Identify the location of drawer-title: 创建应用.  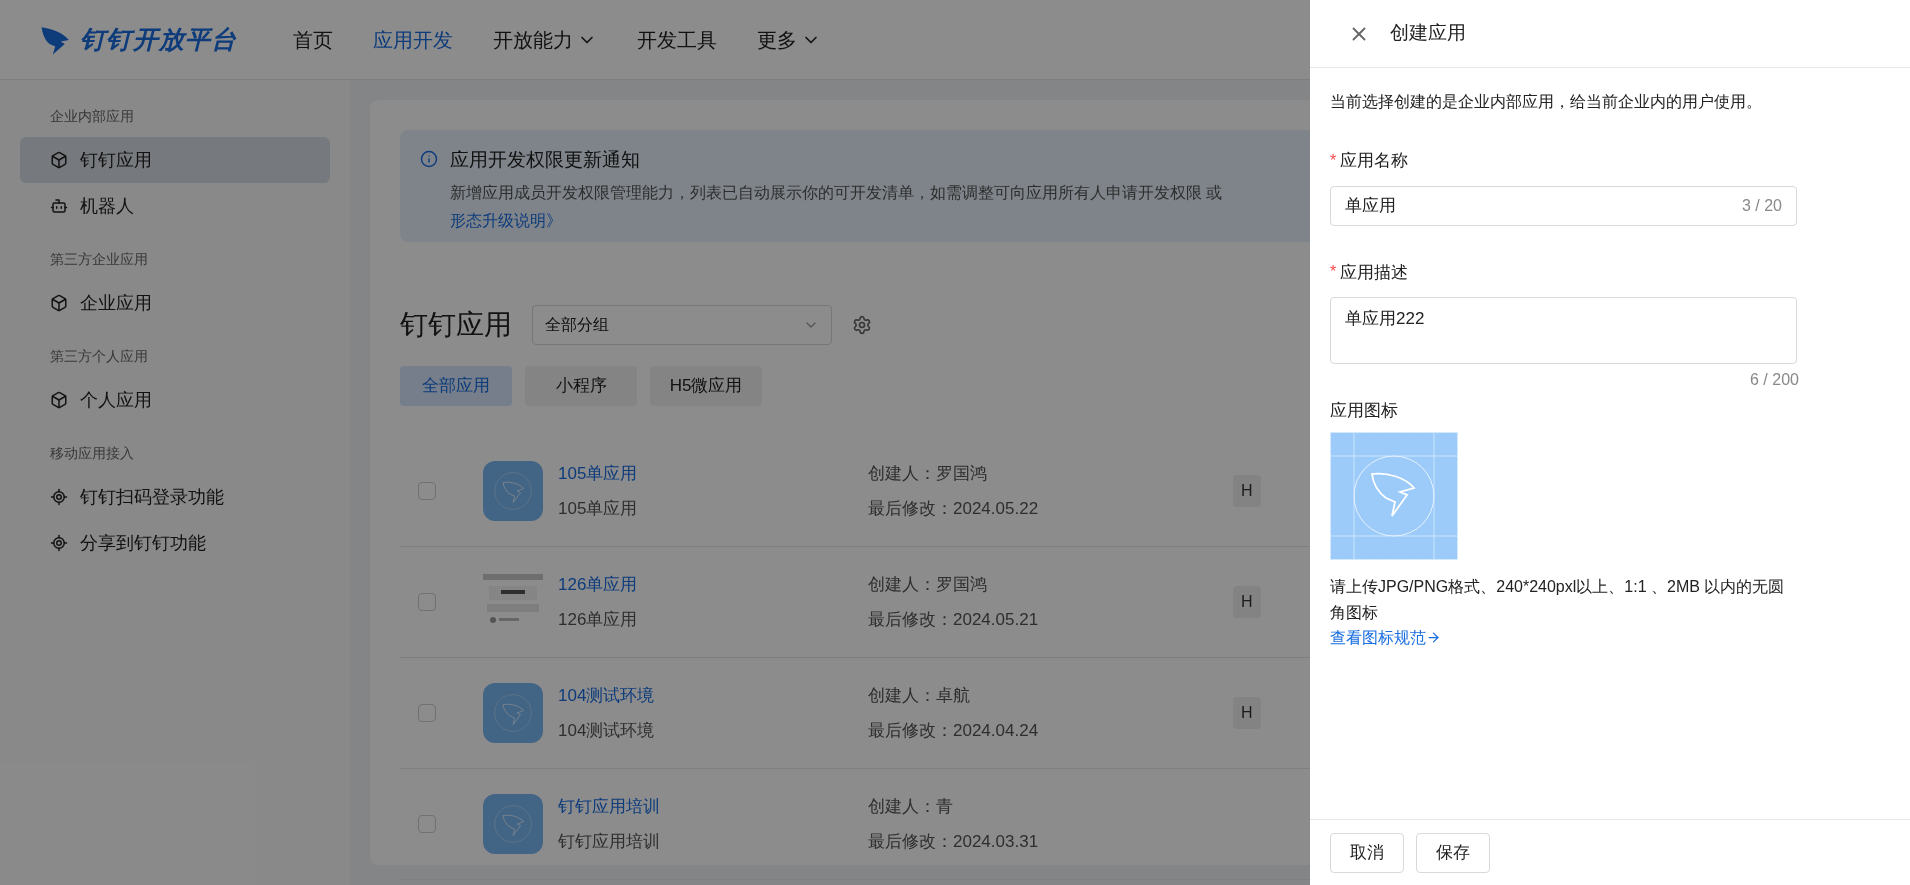
(1428, 33).